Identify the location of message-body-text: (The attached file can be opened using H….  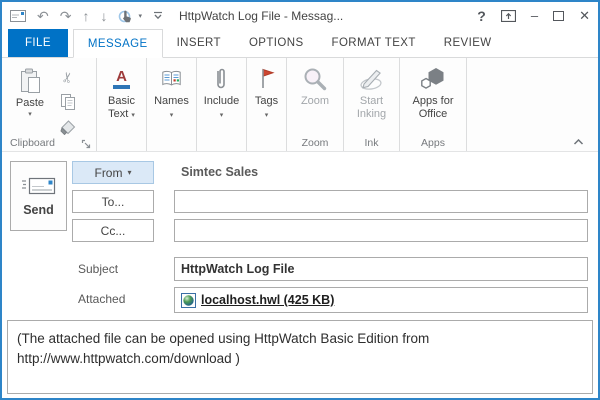
(223, 349).